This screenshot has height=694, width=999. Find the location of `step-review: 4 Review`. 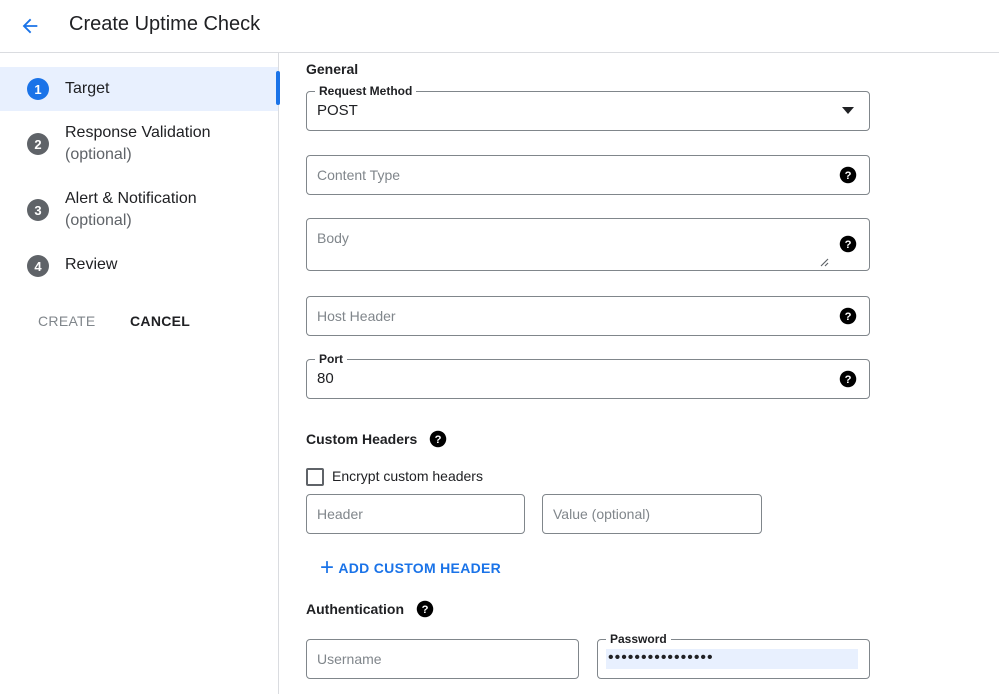

step-review: 4 Review is located at coordinates (139, 266).